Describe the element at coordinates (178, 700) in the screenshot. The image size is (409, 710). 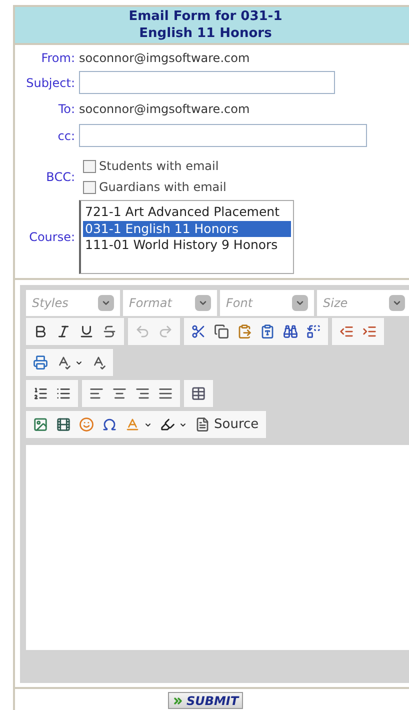
I see `chevrons-icon` at that location.